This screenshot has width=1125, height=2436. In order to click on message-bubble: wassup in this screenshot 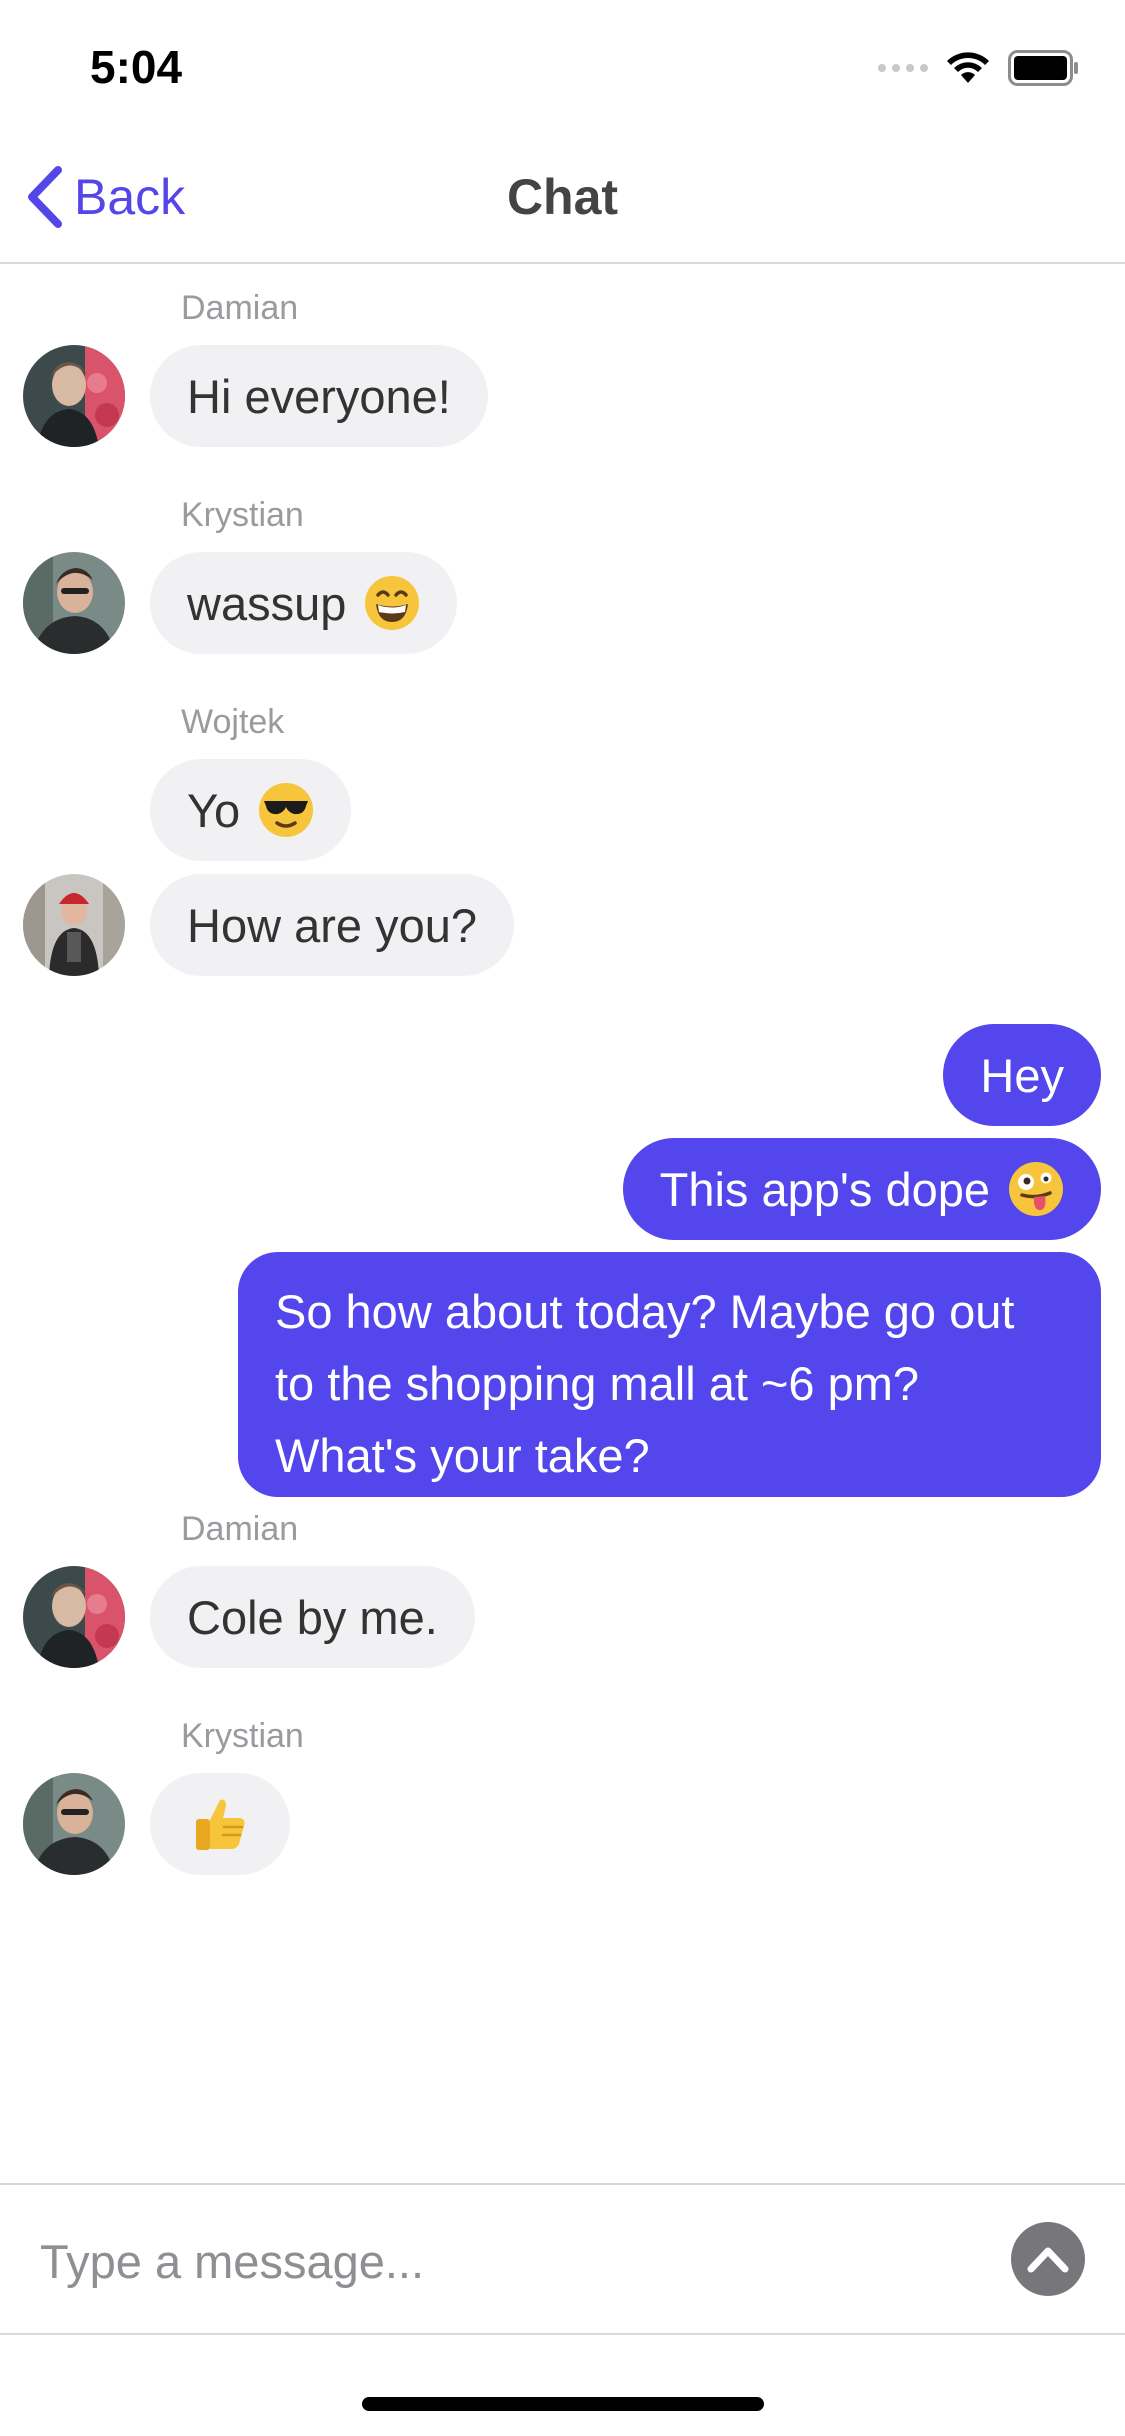, I will do `click(304, 603)`.